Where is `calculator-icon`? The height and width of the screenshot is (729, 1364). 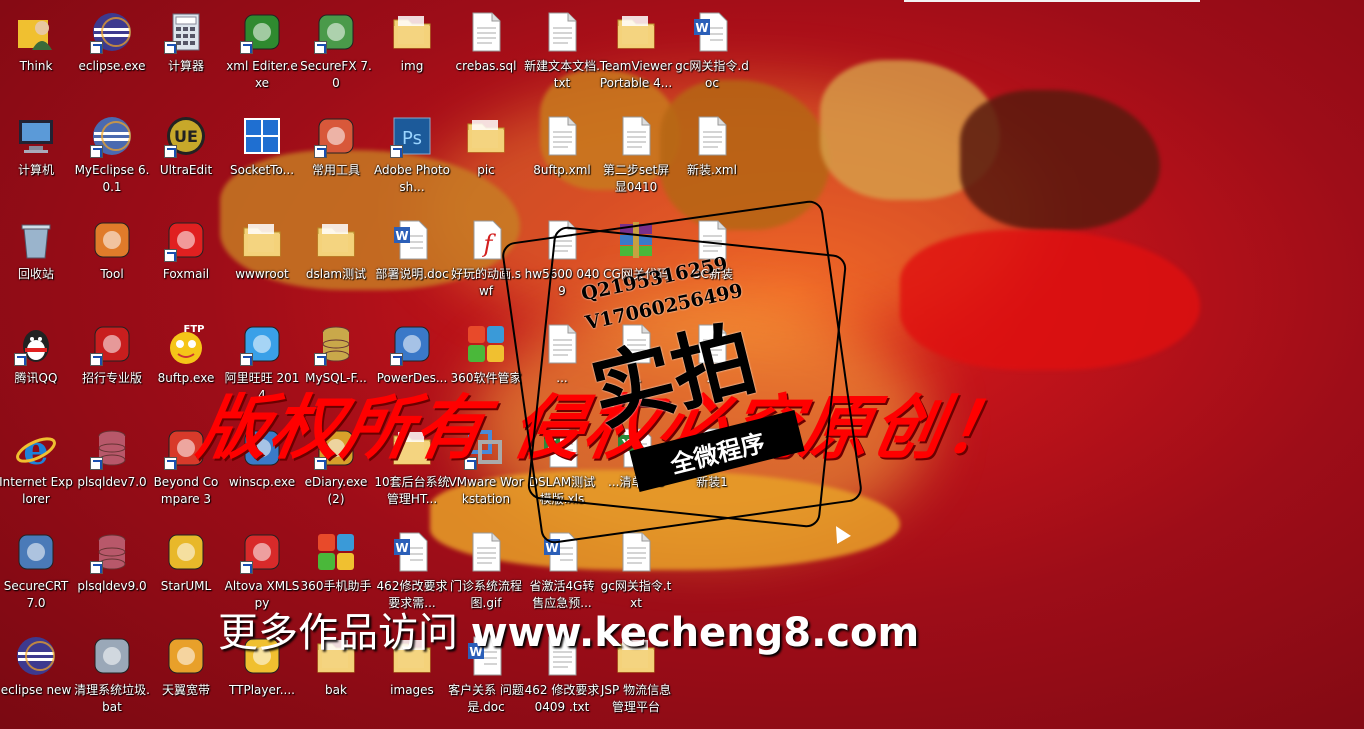 calculator-icon is located at coordinates (186, 32).